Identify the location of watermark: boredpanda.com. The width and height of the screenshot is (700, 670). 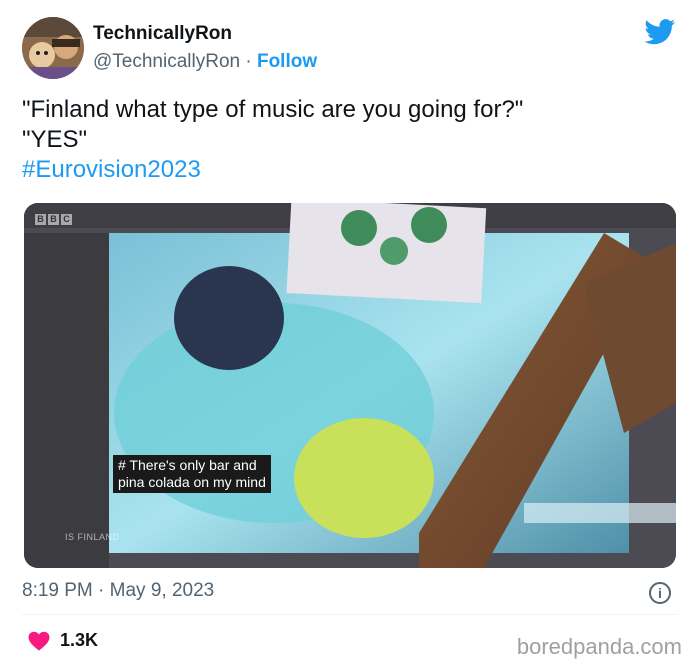
(599, 646).